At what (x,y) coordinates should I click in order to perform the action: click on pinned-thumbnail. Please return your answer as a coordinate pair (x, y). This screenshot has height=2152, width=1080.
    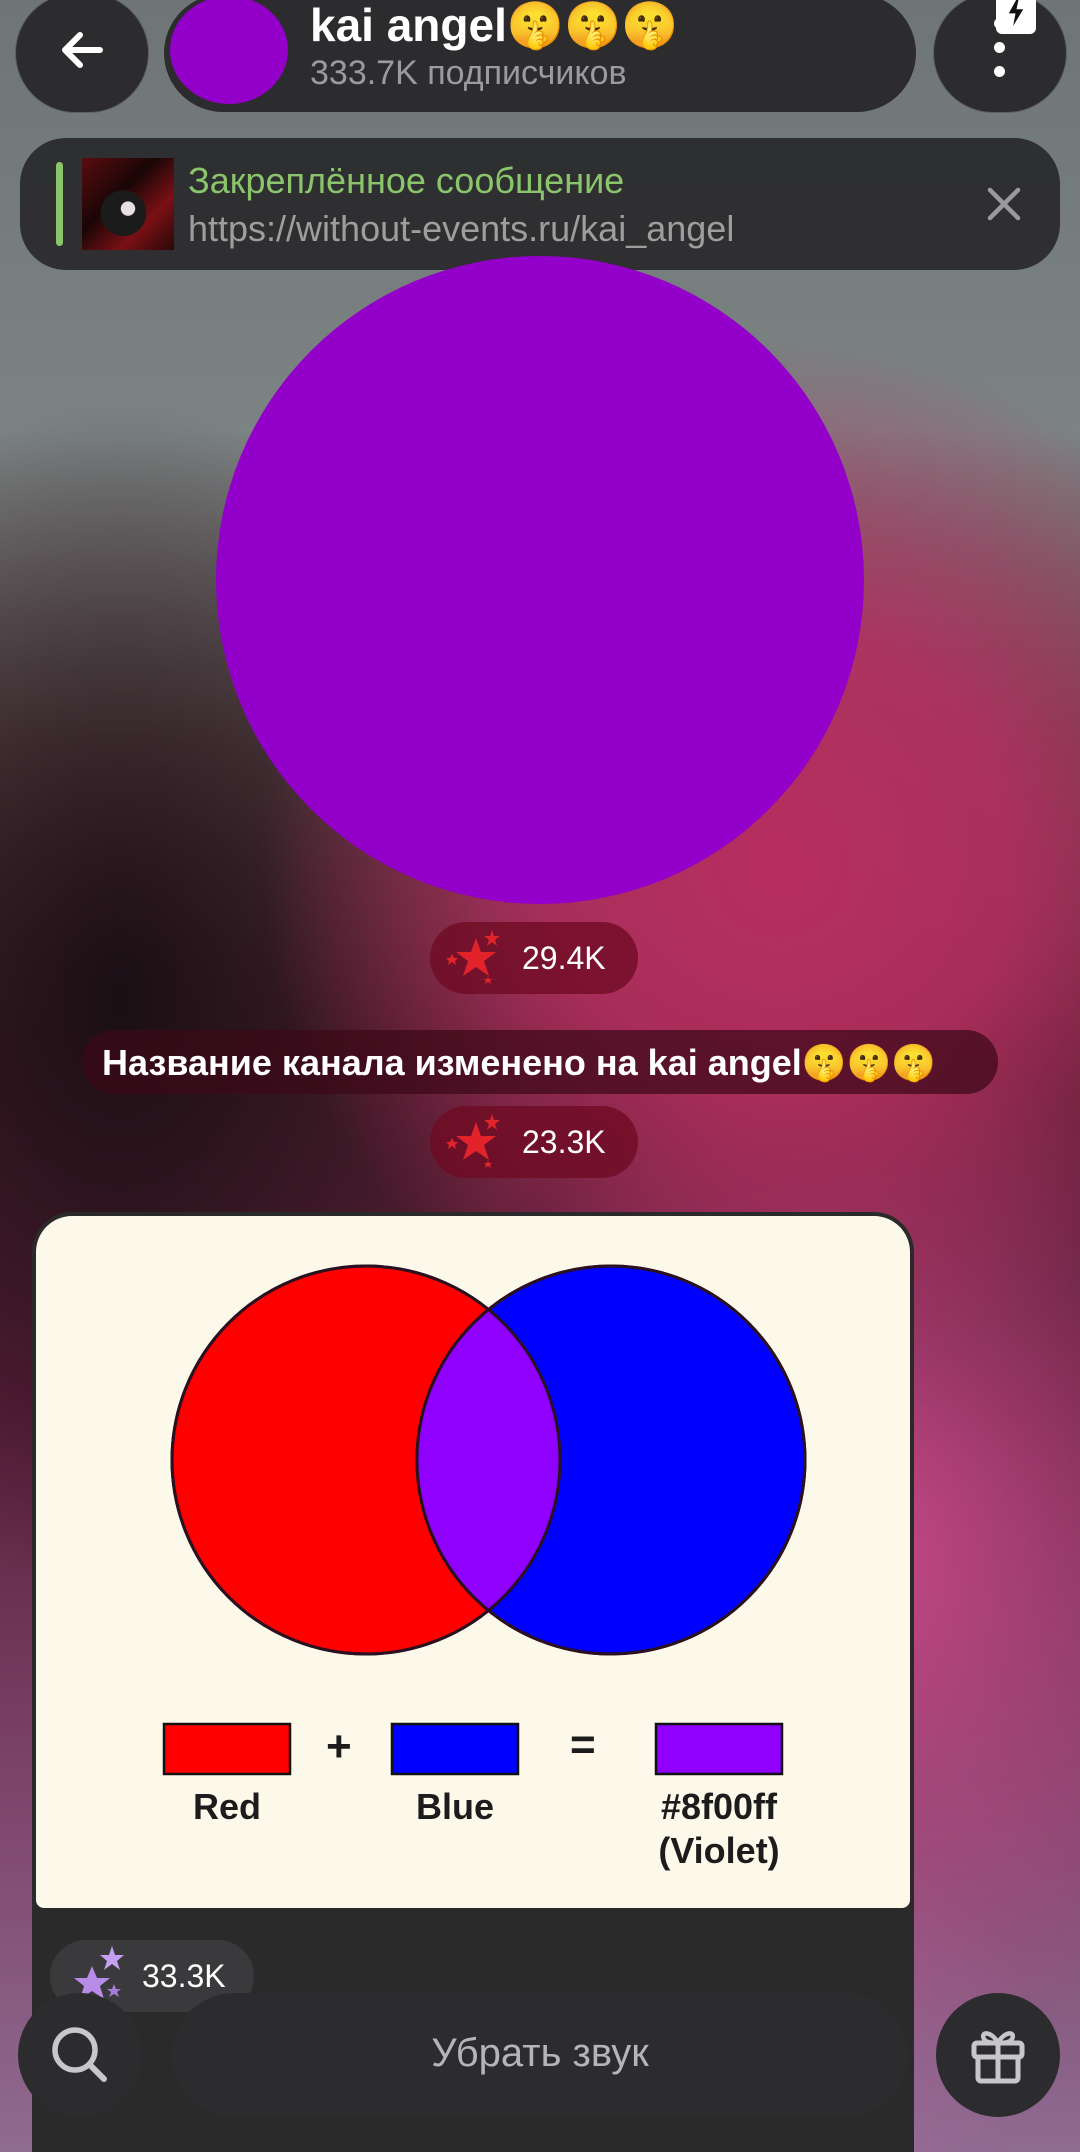
    Looking at the image, I should click on (128, 204).